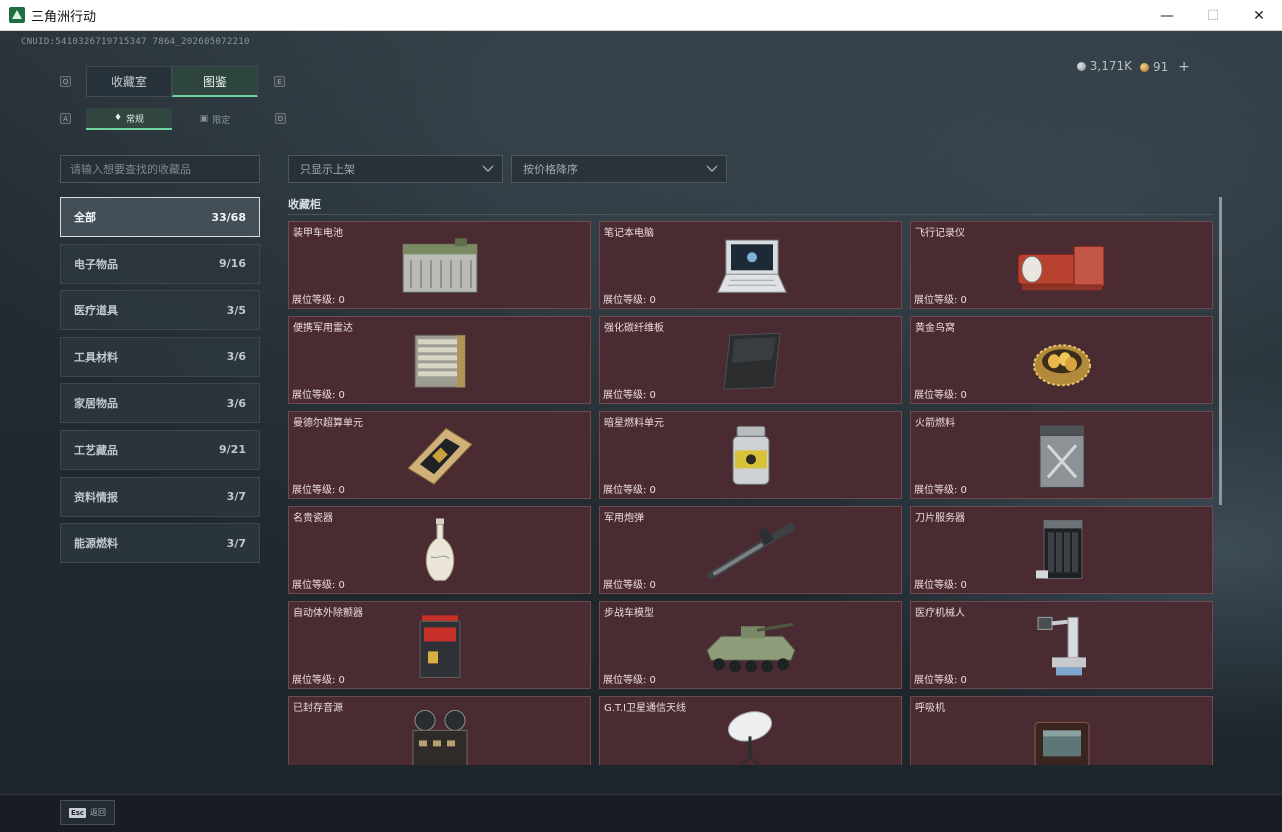  Describe the element at coordinates (395, 169) in the screenshot. I see `shelf-filter-dropdown: 只显示上架` at that location.